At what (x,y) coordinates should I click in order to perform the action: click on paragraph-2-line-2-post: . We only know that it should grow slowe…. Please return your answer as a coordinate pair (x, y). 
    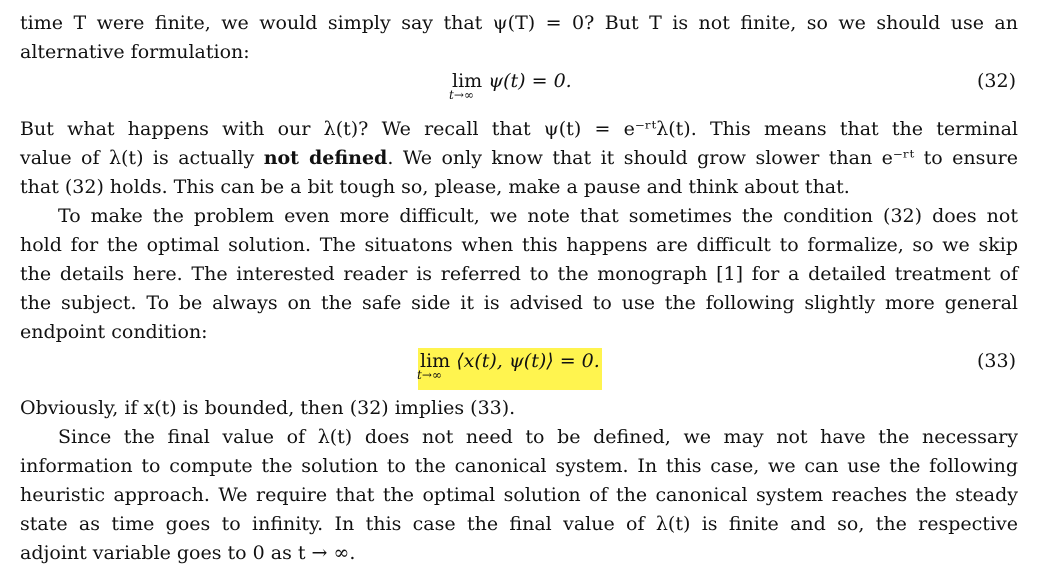
    Looking at the image, I should click on (702, 158).